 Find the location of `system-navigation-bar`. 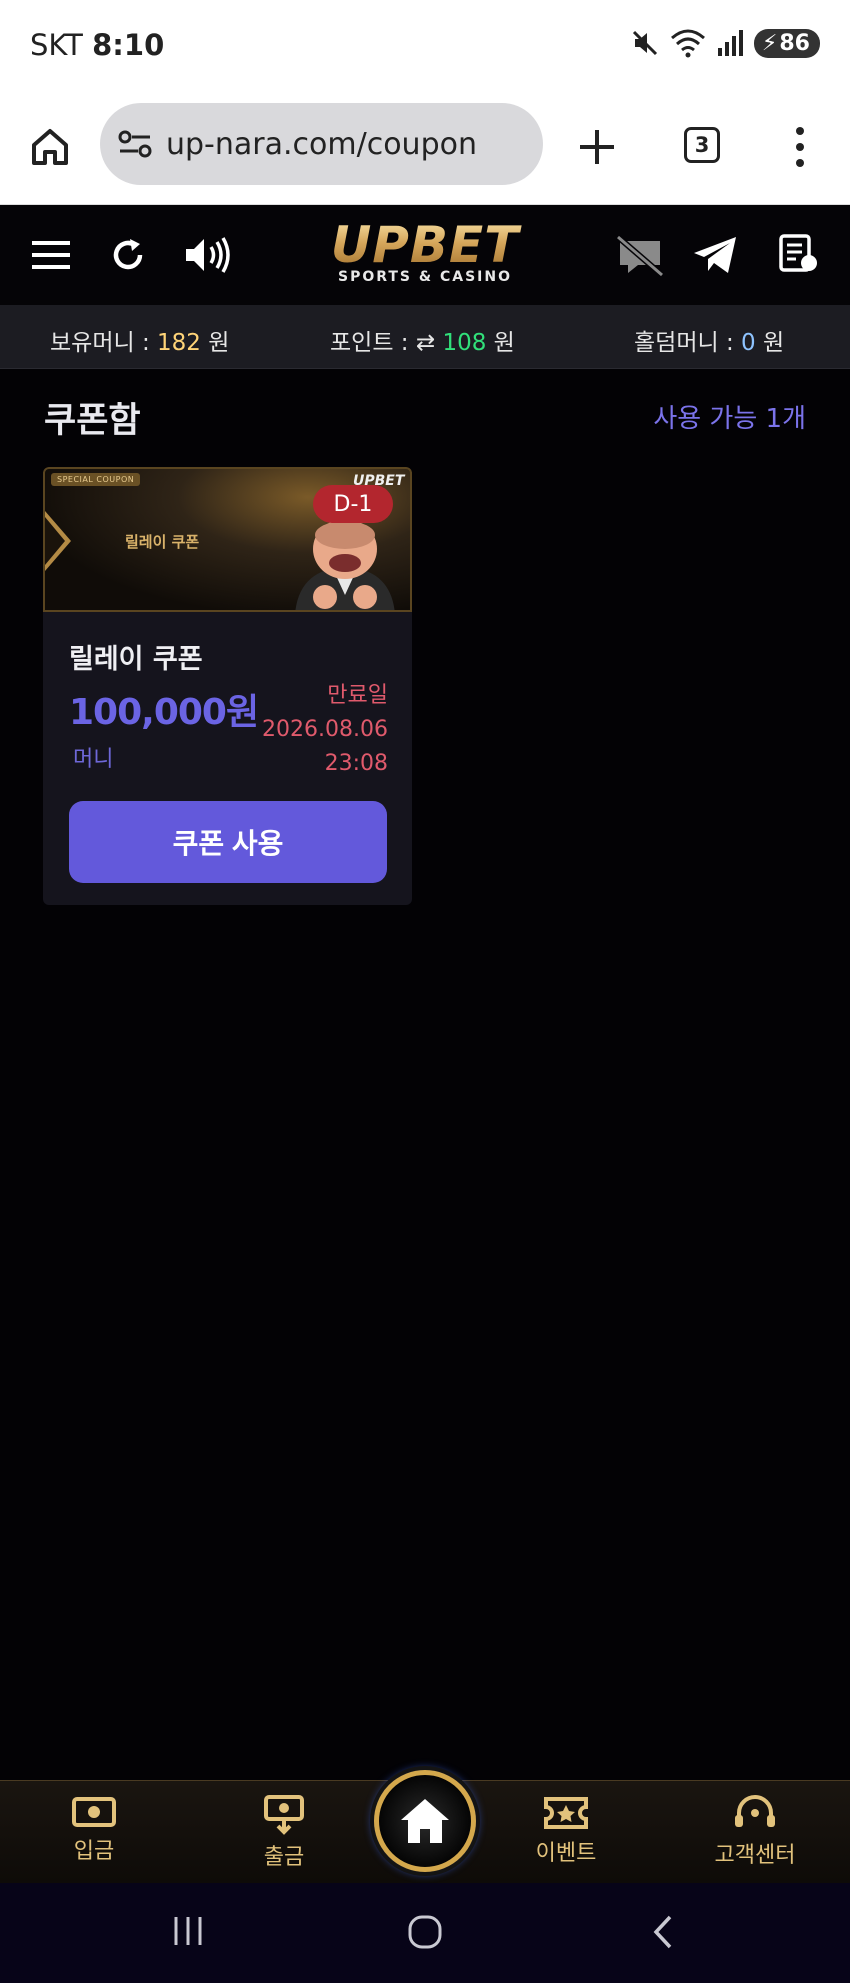

system-navigation-bar is located at coordinates (425, 1933).